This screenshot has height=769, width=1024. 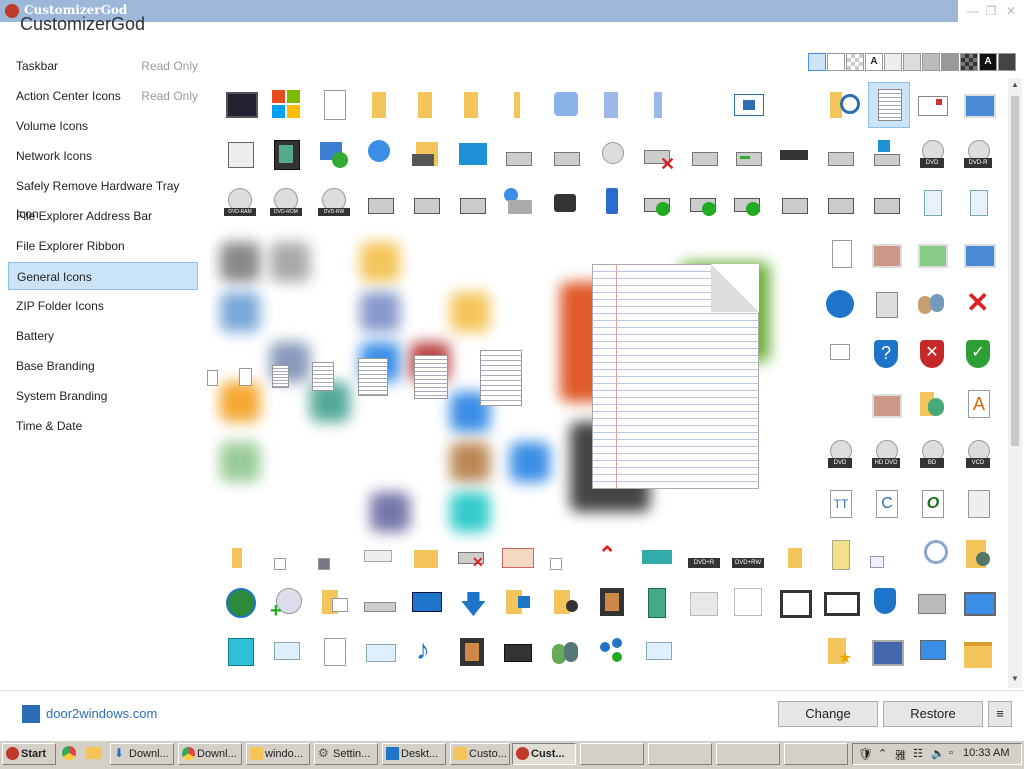 I want to click on dvd-rom-icon: DVD-ROM, so click(x=286, y=202).